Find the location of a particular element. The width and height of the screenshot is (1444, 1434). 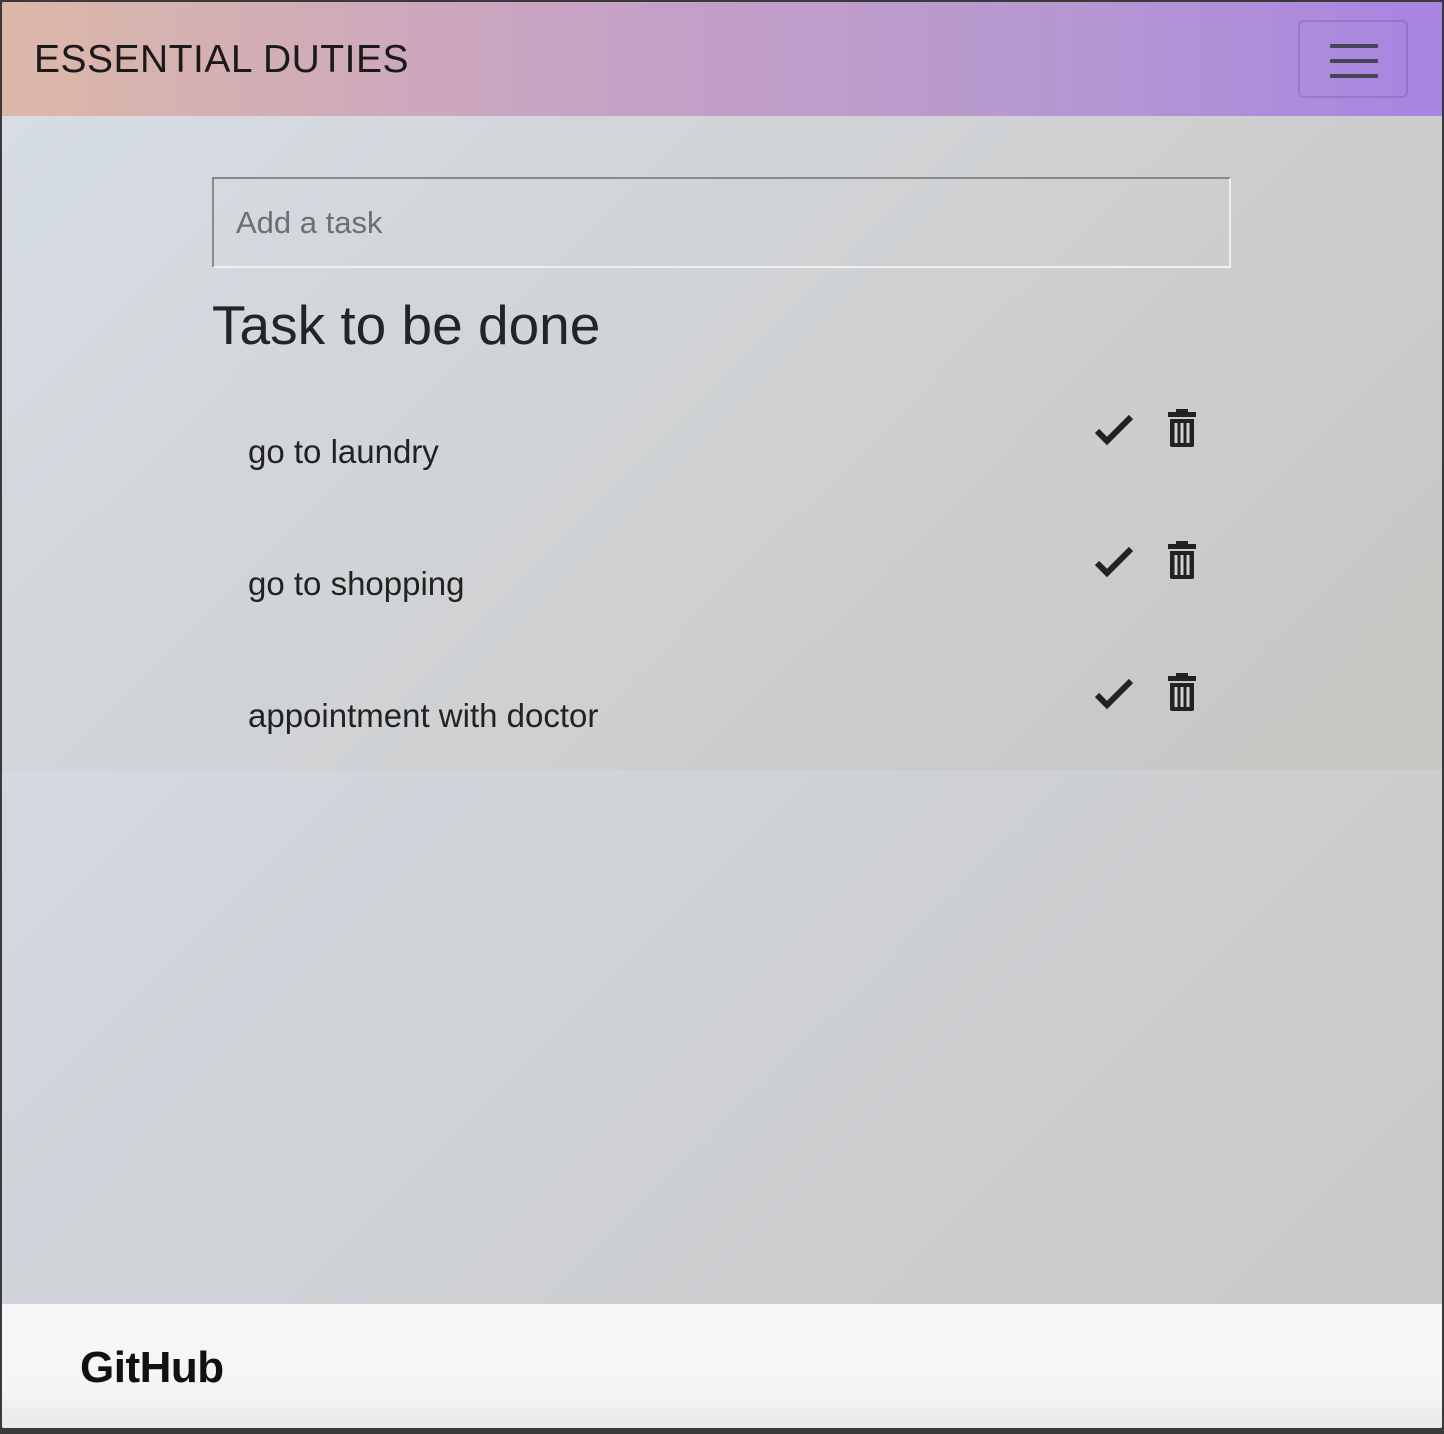

add-task-input is located at coordinates (721, 222).